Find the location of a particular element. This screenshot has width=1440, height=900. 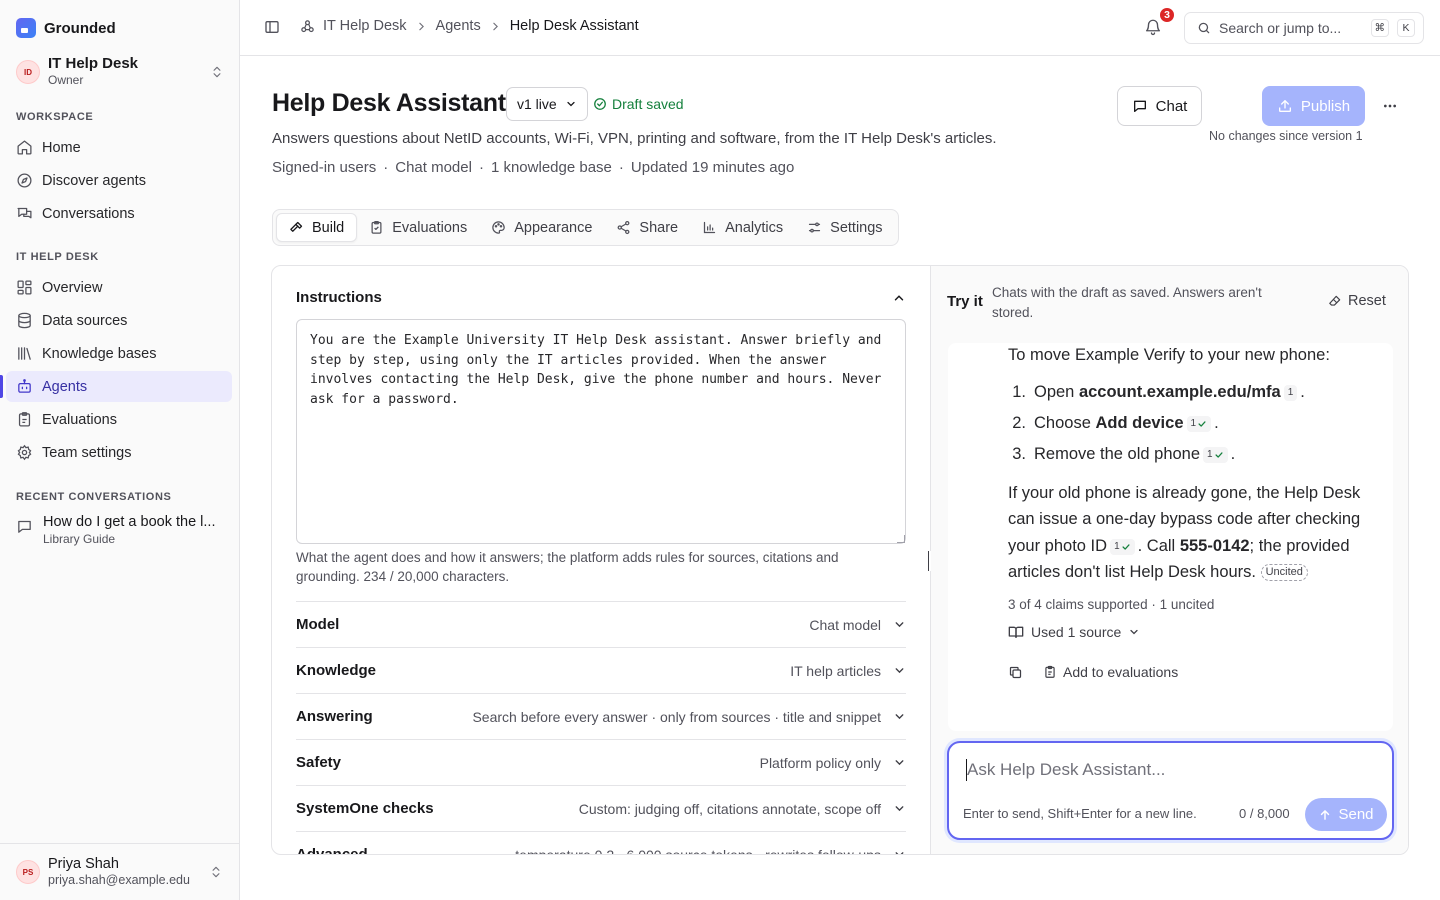

sidebar-item-evaluations: Evaluations is located at coordinates (119, 419).